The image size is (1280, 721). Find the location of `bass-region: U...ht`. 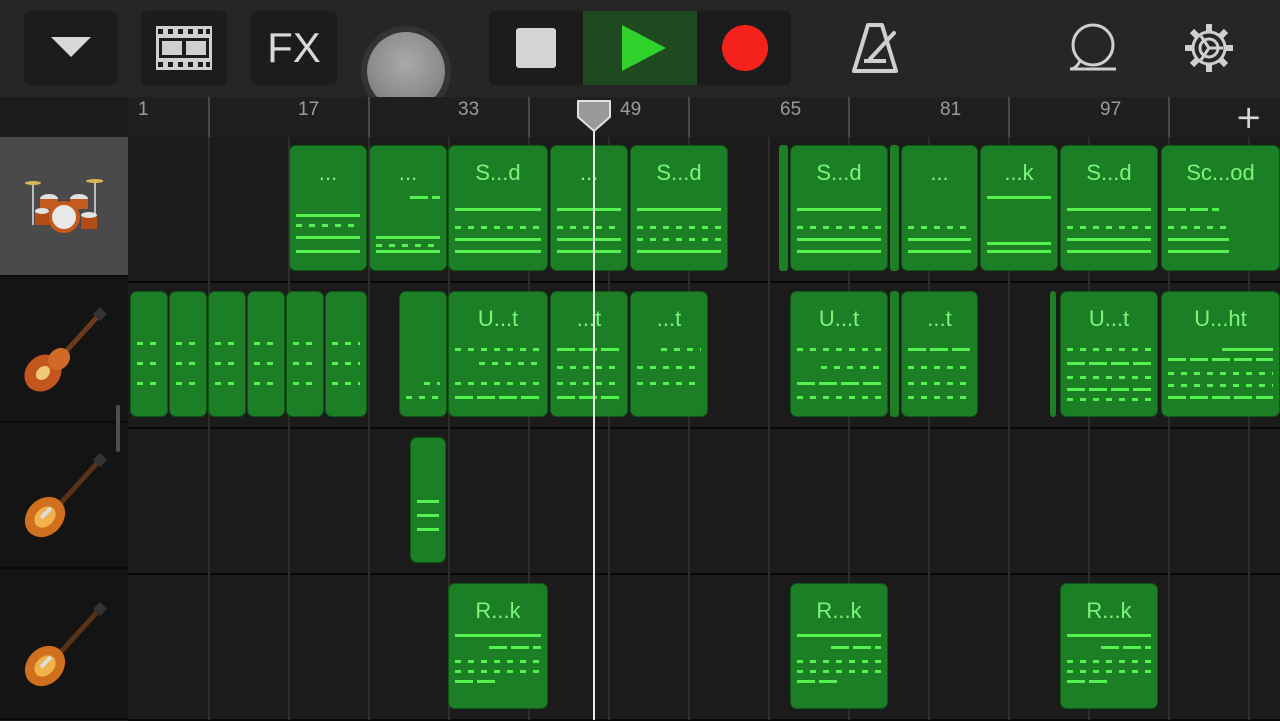

bass-region: U...ht is located at coordinates (1220, 354).